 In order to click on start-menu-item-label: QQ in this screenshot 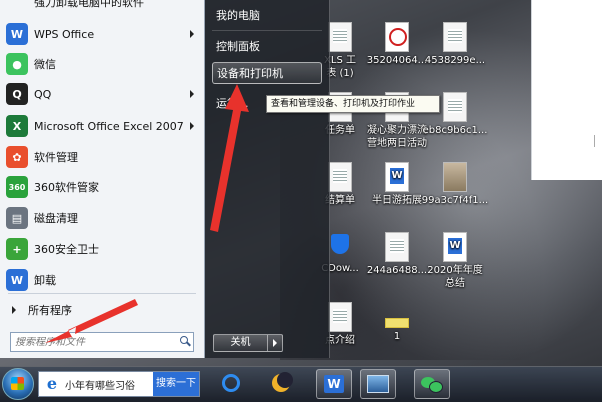, I will do `click(43, 94)`.